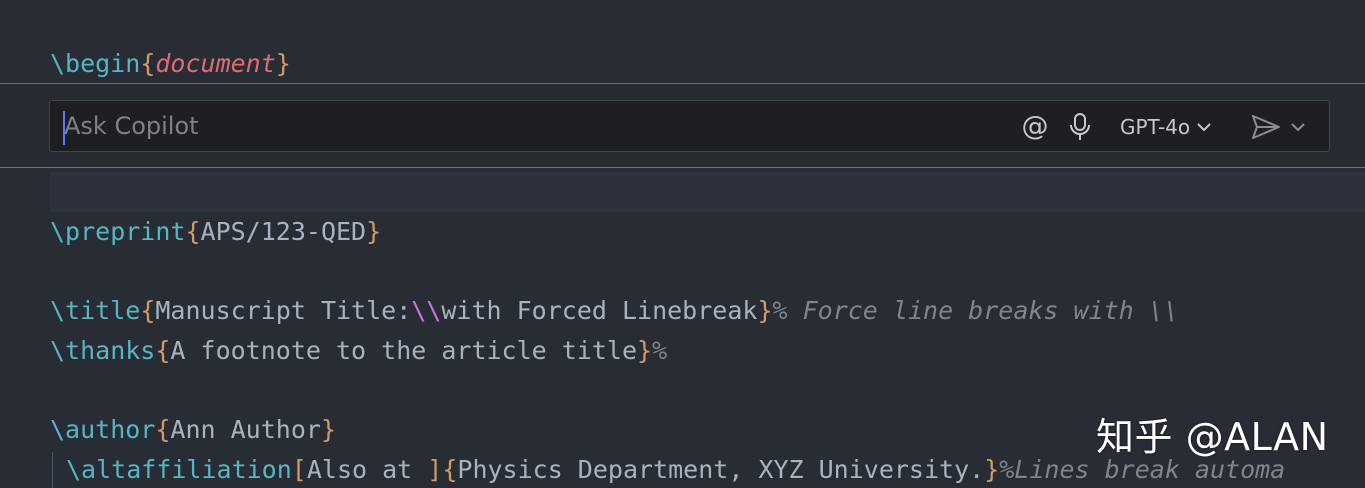  What do you see at coordinates (103, 429) in the screenshot?
I see `latex-command: \author` at bounding box center [103, 429].